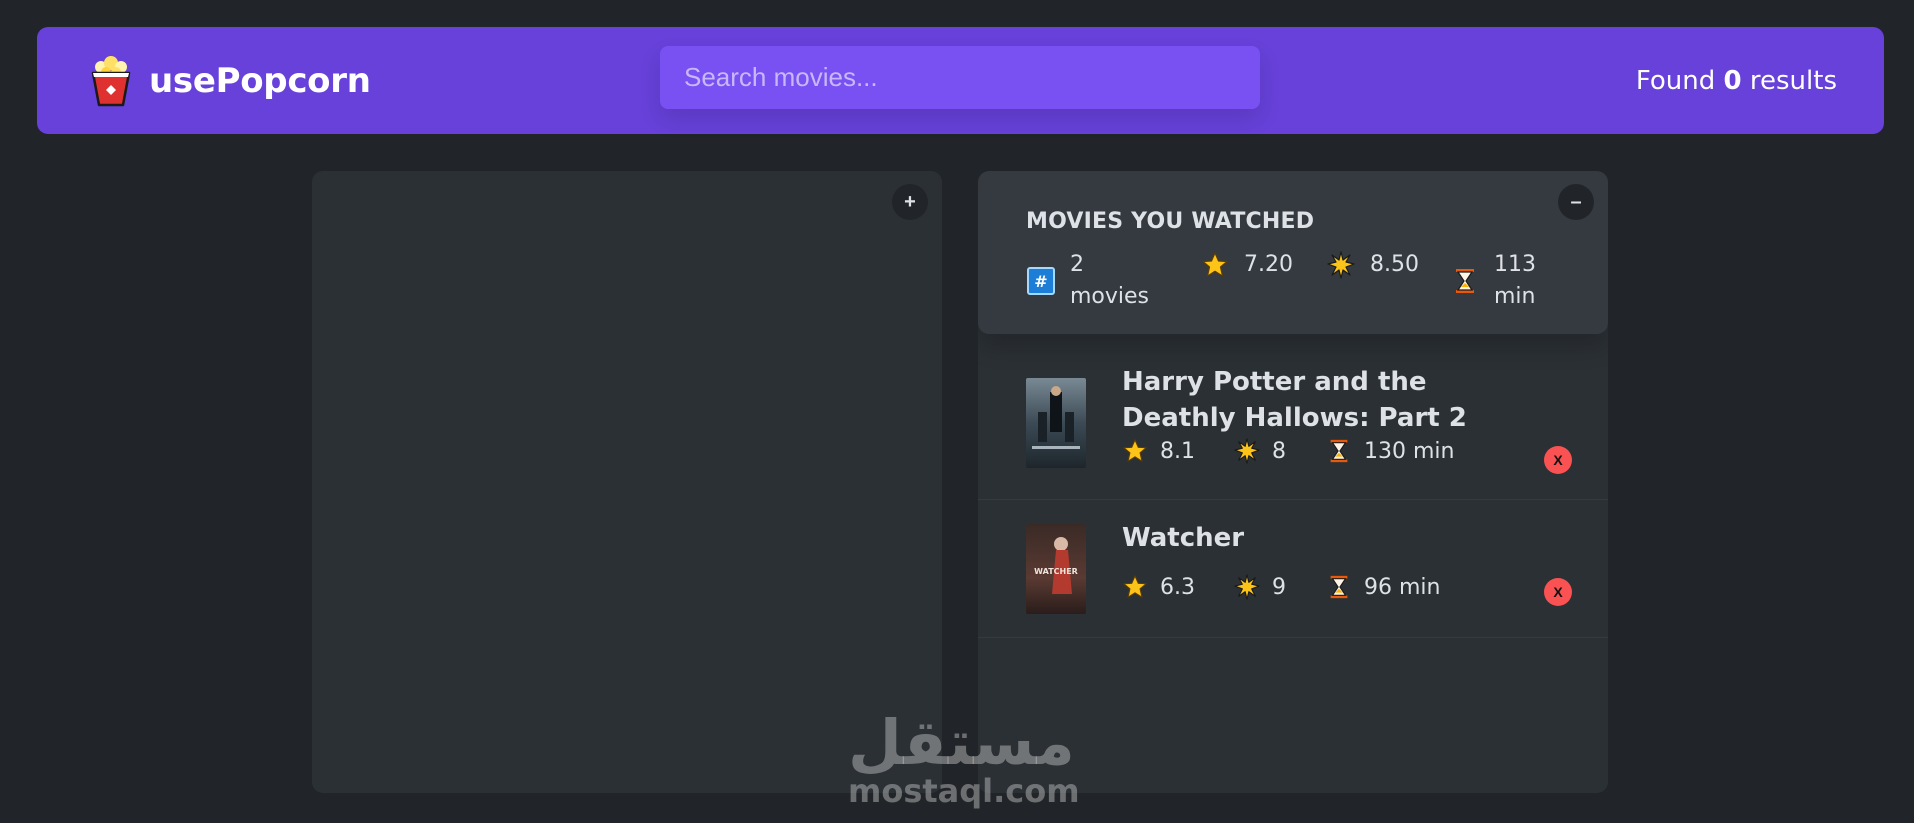  I want to click on popcorn-icon, so click(111, 81).